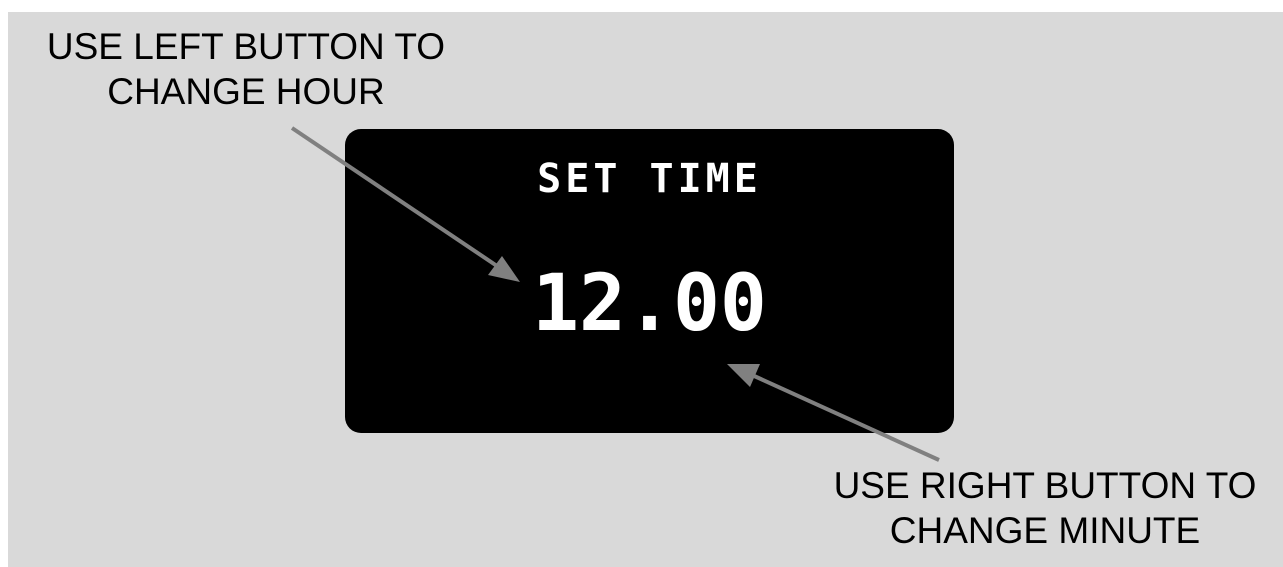  What do you see at coordinates (649, 179) in the screenshot?
I see `screen-title: SET TIME` at bounding box center [649, 179].